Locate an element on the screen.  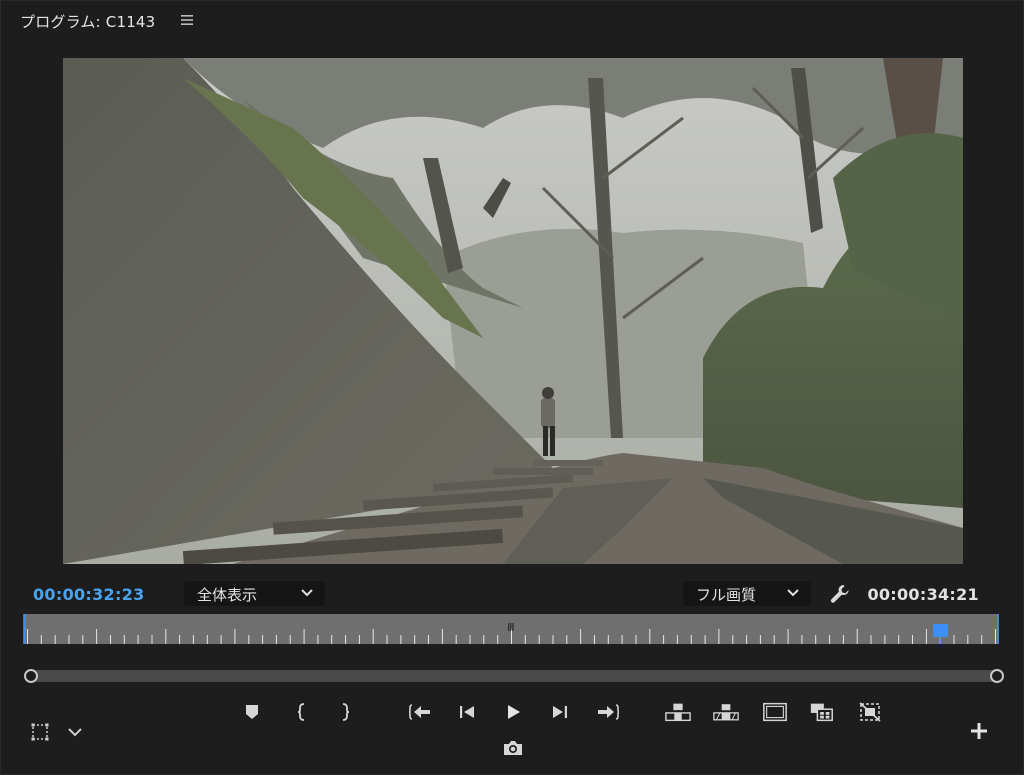
time-ruler: Ⅲ is located at coordinates (511, 629).